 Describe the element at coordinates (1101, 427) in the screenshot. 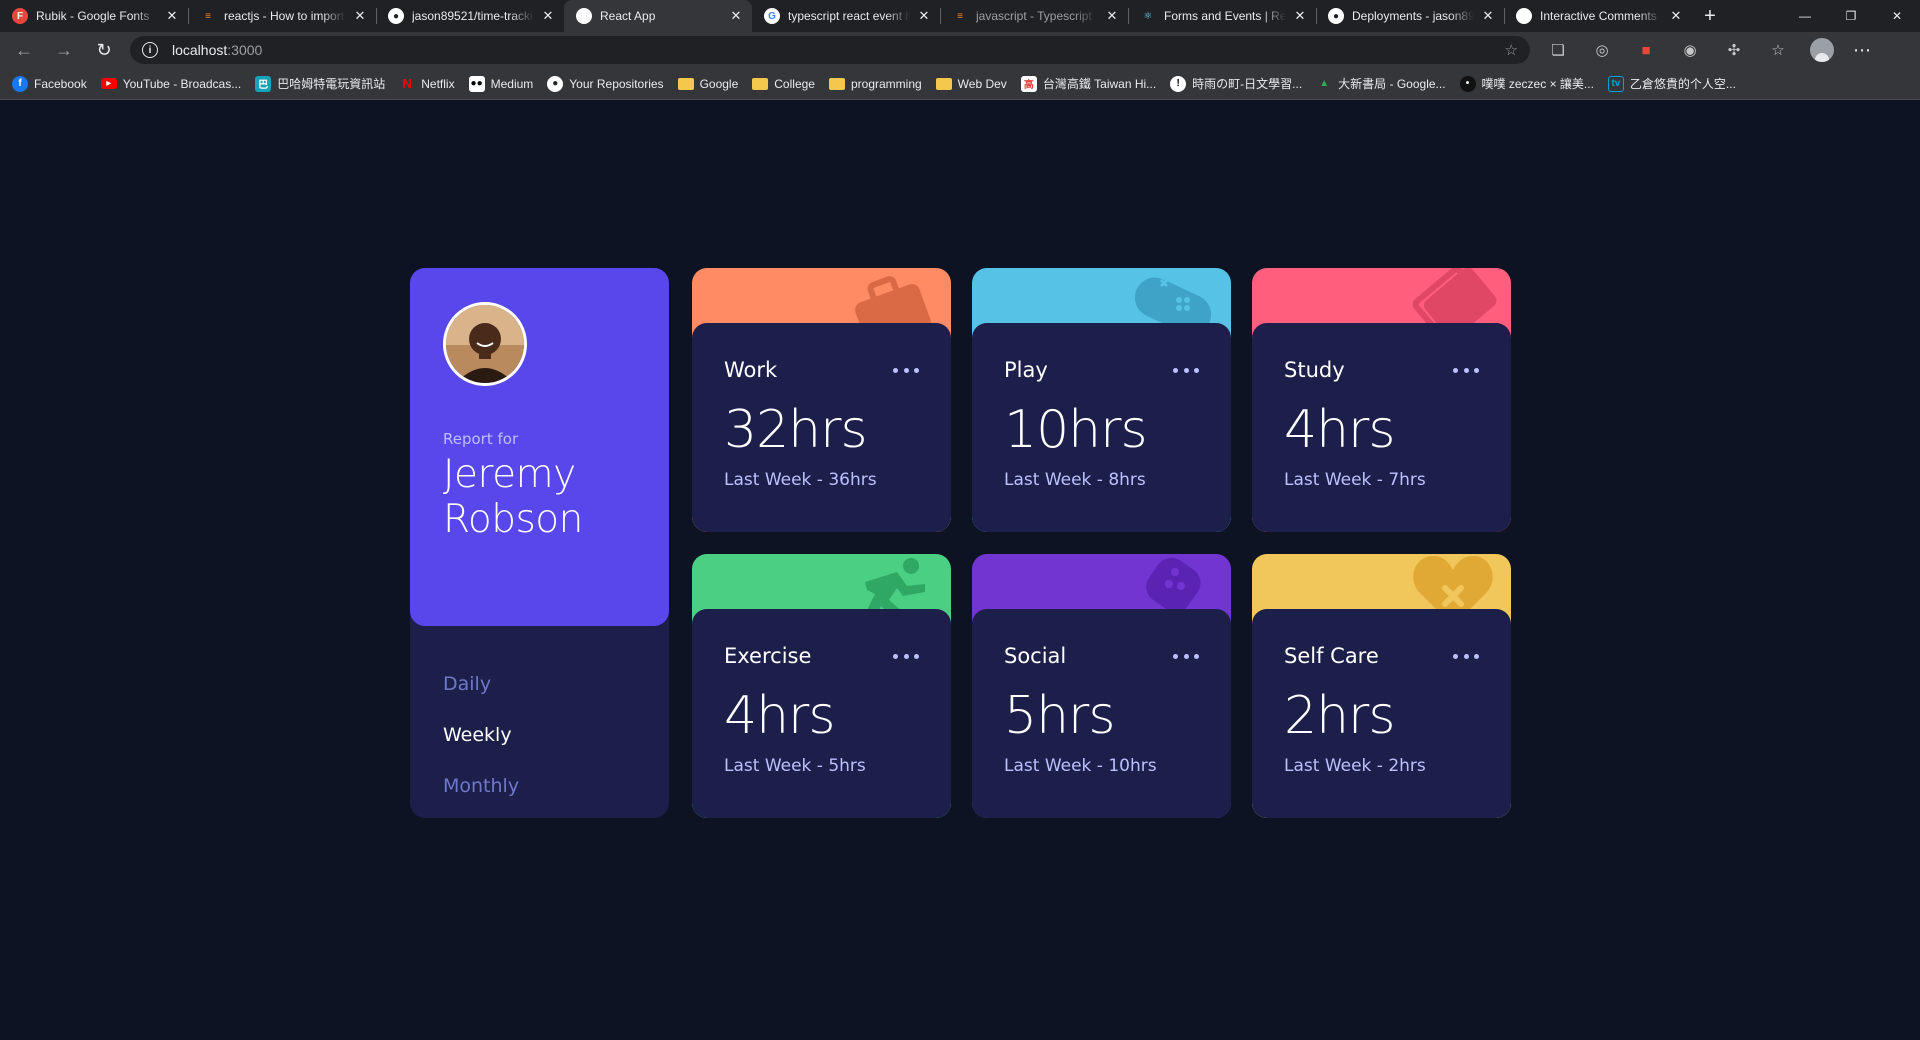

I see `card-panel: Play 10hrs Last Week - 8hrs` at that location.